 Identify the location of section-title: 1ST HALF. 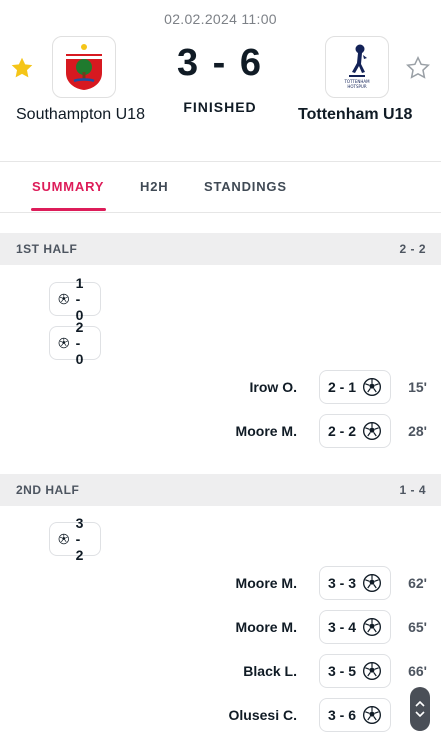
(47, 249).